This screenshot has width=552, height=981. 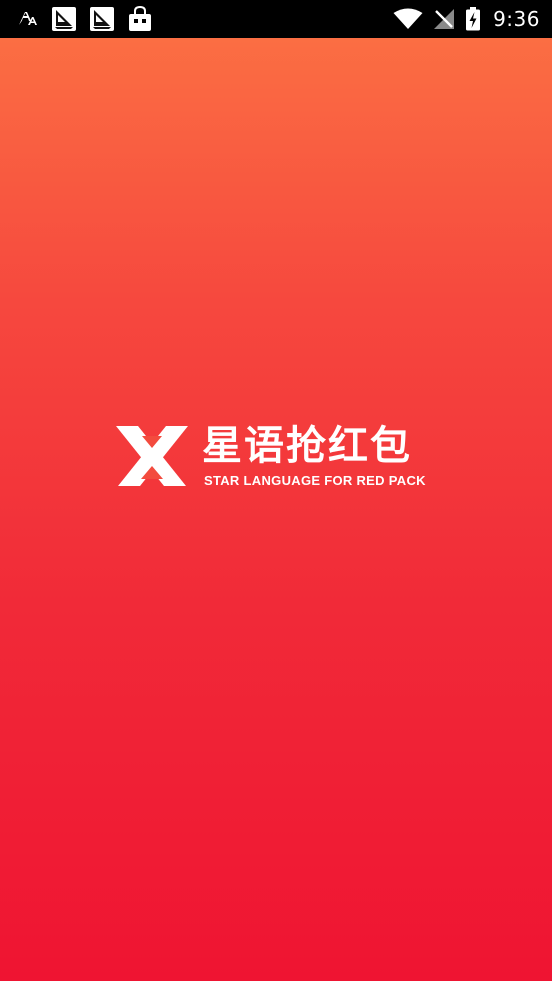 I want to click on shopping-bag-icon, so click(x=140, y=18).